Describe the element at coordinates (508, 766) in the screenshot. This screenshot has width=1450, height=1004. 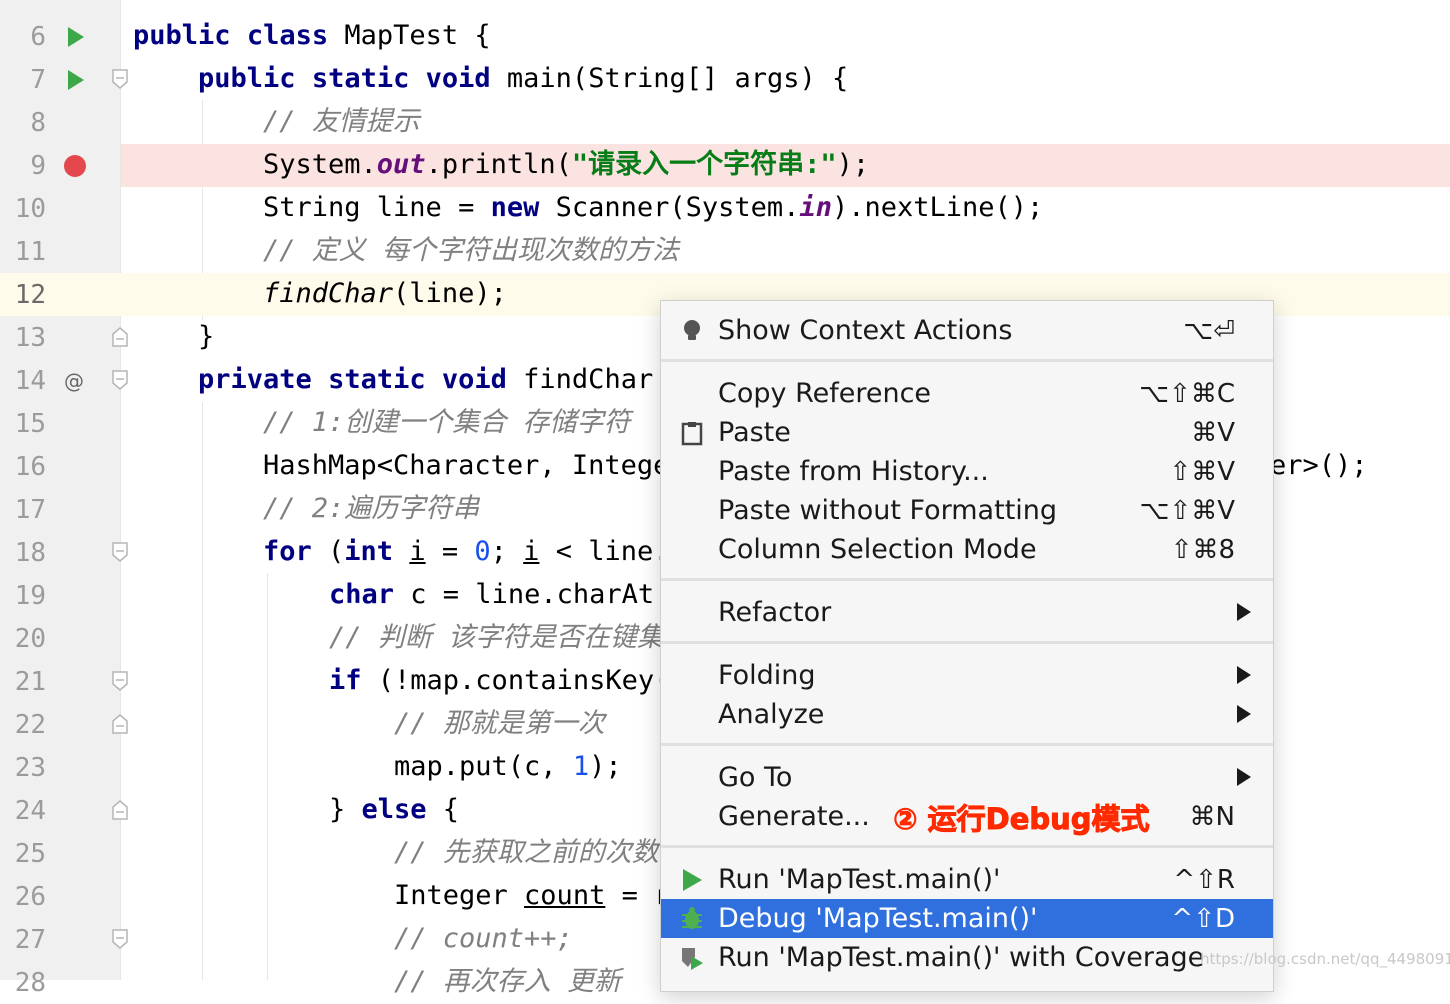
I see `code-text: map.put(c, 1);` at that location.